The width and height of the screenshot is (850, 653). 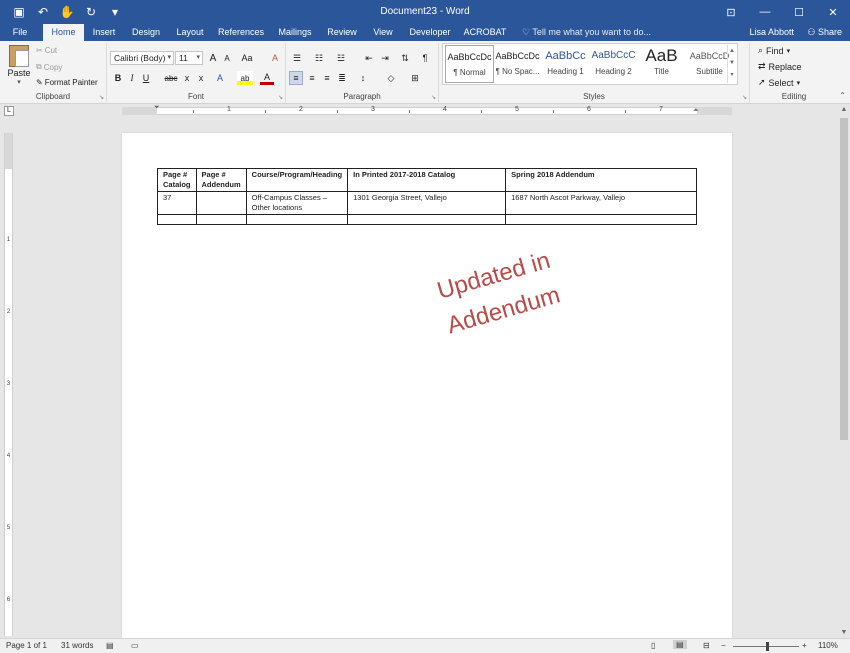 I want to click on tab-selector: L, so click(x=9, y=111).